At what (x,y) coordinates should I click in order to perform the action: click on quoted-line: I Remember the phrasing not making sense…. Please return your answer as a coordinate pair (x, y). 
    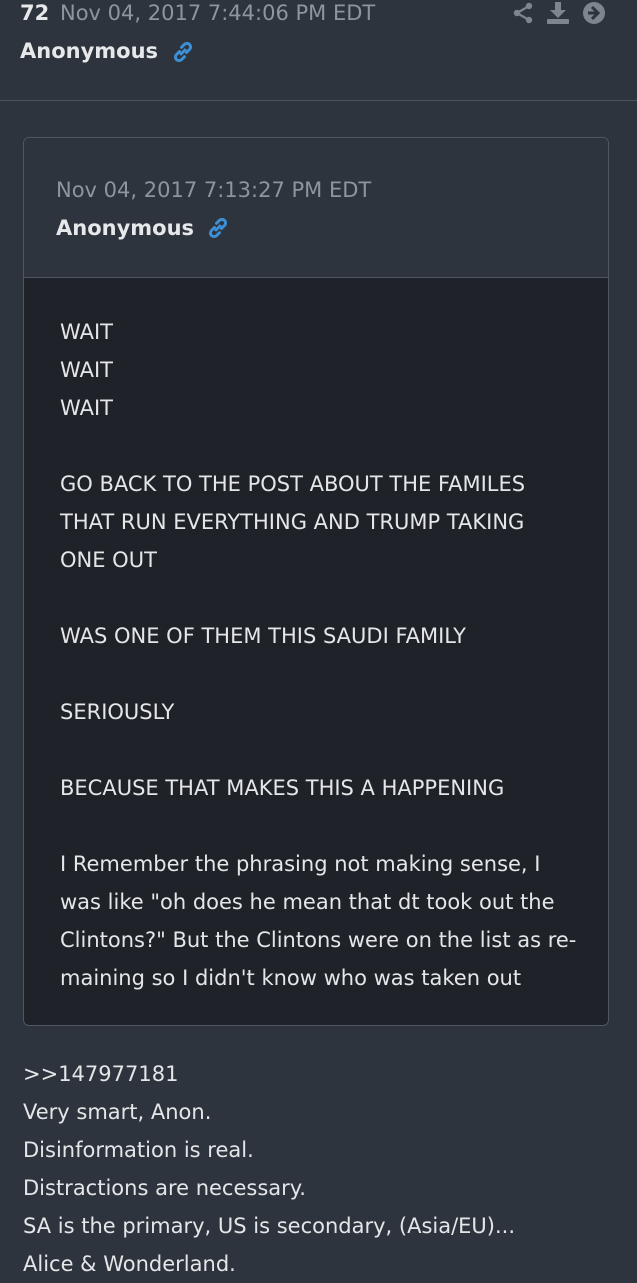
    Looking at the image, I should click on (300, 864).